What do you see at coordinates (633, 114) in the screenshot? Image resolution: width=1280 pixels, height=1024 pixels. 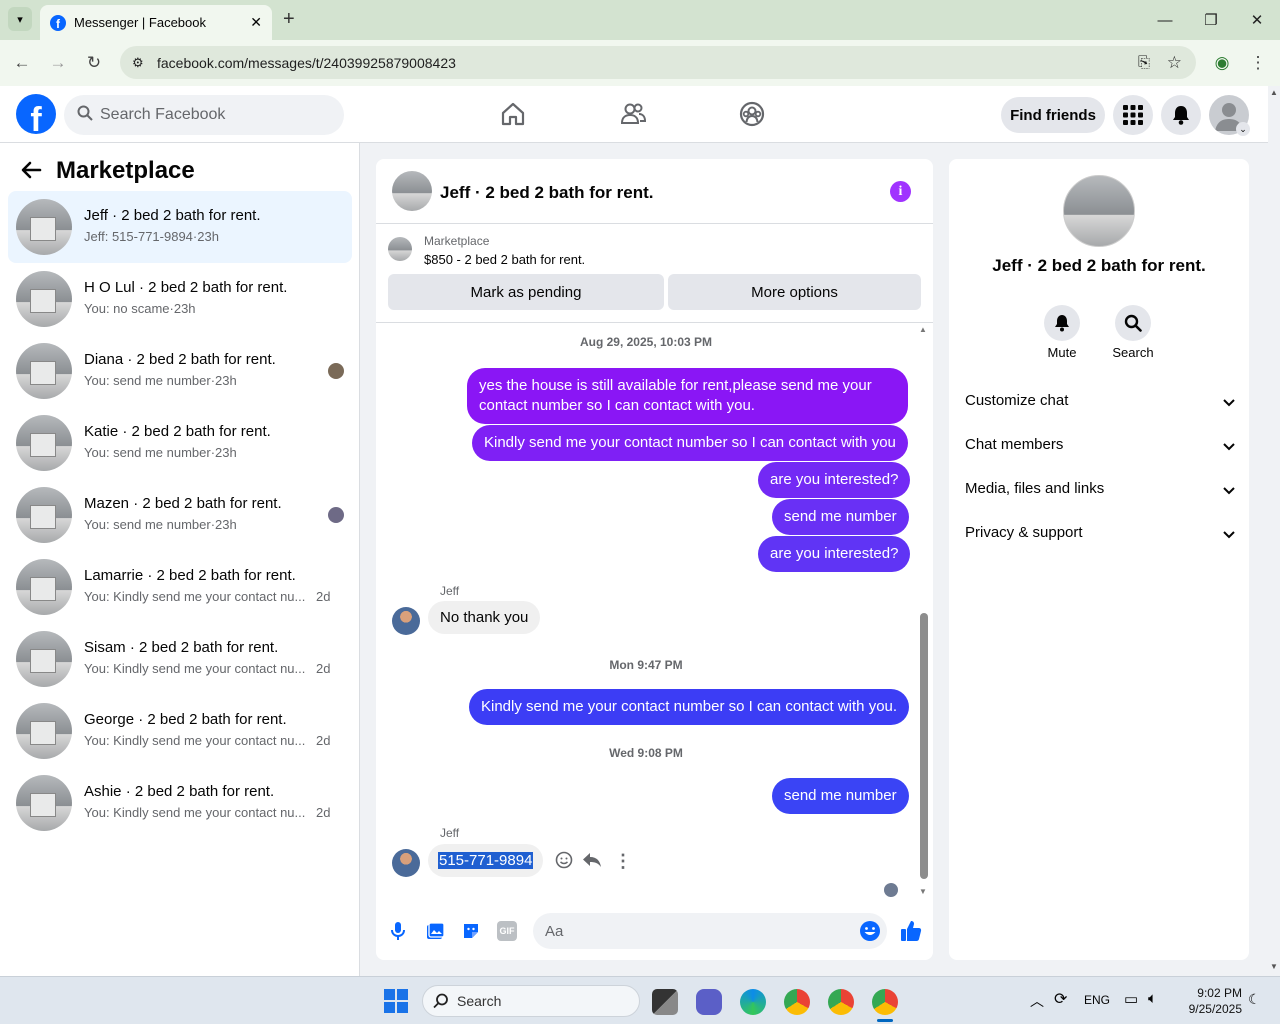 I see `friends-icon` at bounding box center [633, 114].